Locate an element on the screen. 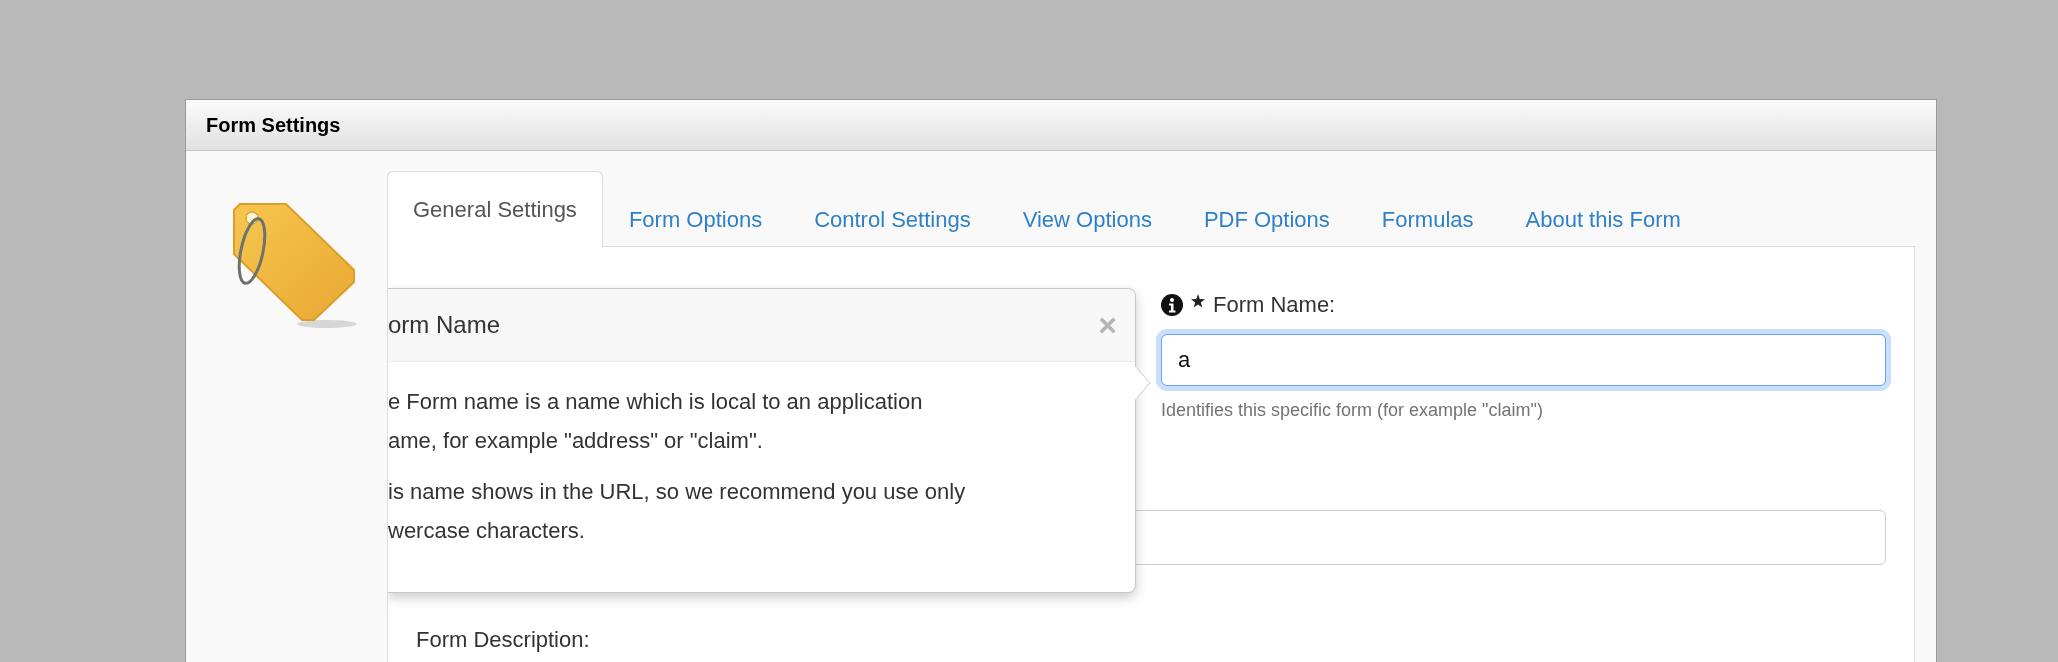 The height and width of the screenshot is (662, 2058). tab: General Settings is located at coordinates (495, 209).